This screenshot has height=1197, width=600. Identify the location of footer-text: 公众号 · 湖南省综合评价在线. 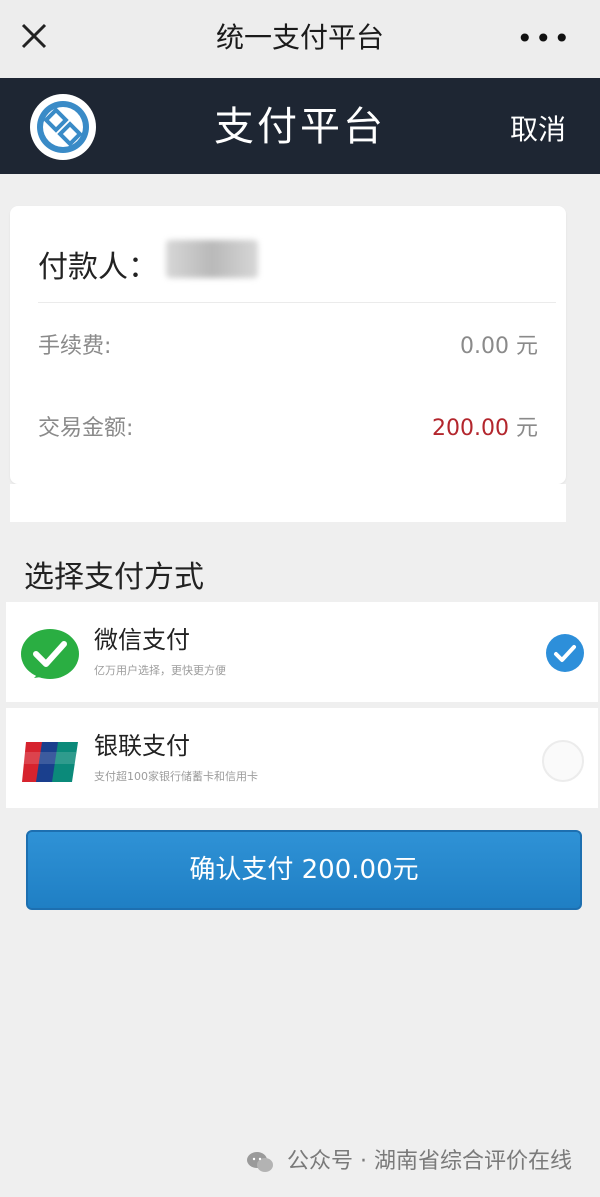
(429, 1161).